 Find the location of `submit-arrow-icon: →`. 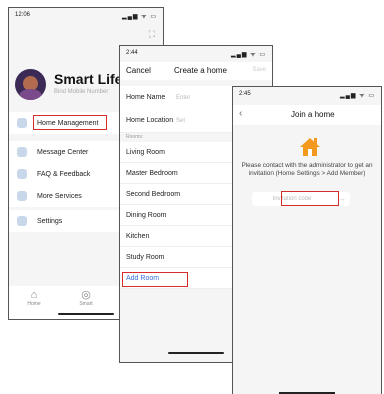

submit-arrow-icon: → is located at coordinates (342, 198).